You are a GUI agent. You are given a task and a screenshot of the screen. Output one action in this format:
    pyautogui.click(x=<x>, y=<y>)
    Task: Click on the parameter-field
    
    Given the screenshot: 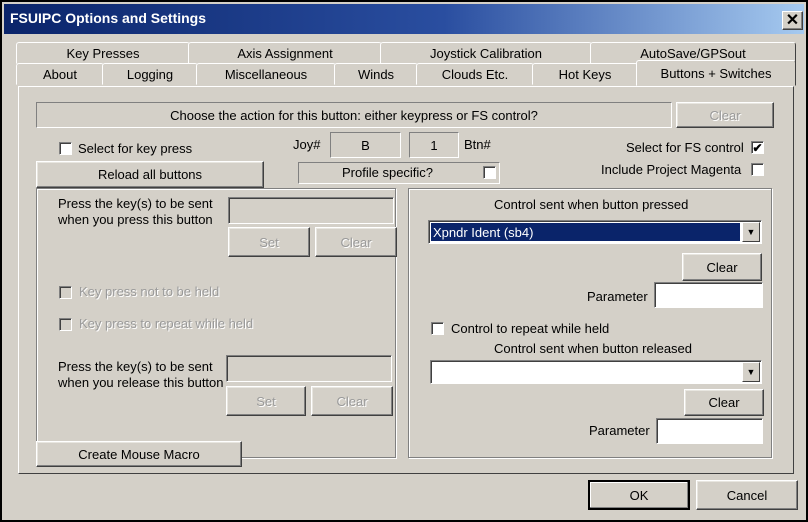 What is the action you would take?
    pyautogui.click(x=708, y=295)
    